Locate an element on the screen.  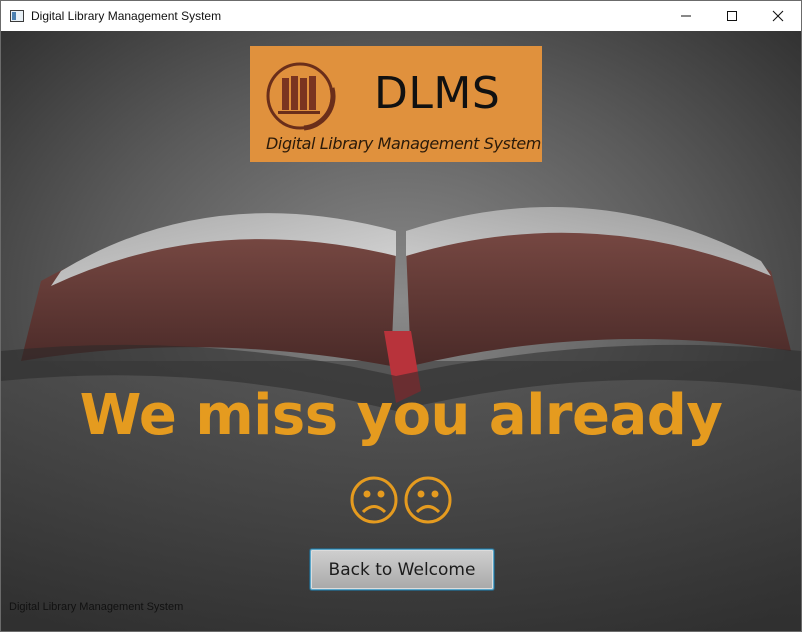
minimize-icon is located at coordinates (686, 16).